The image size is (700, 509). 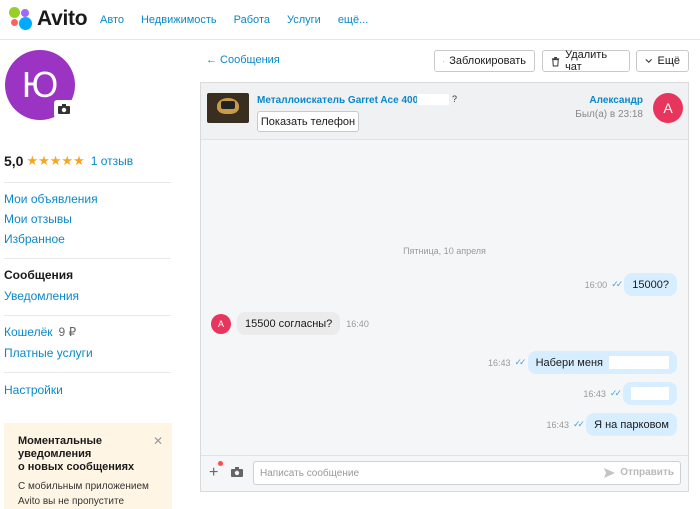 What do you see at coordinates (444, 473) in the screenshot?
I see `message-composer: + Отправить` at bounding box center [444, 473].